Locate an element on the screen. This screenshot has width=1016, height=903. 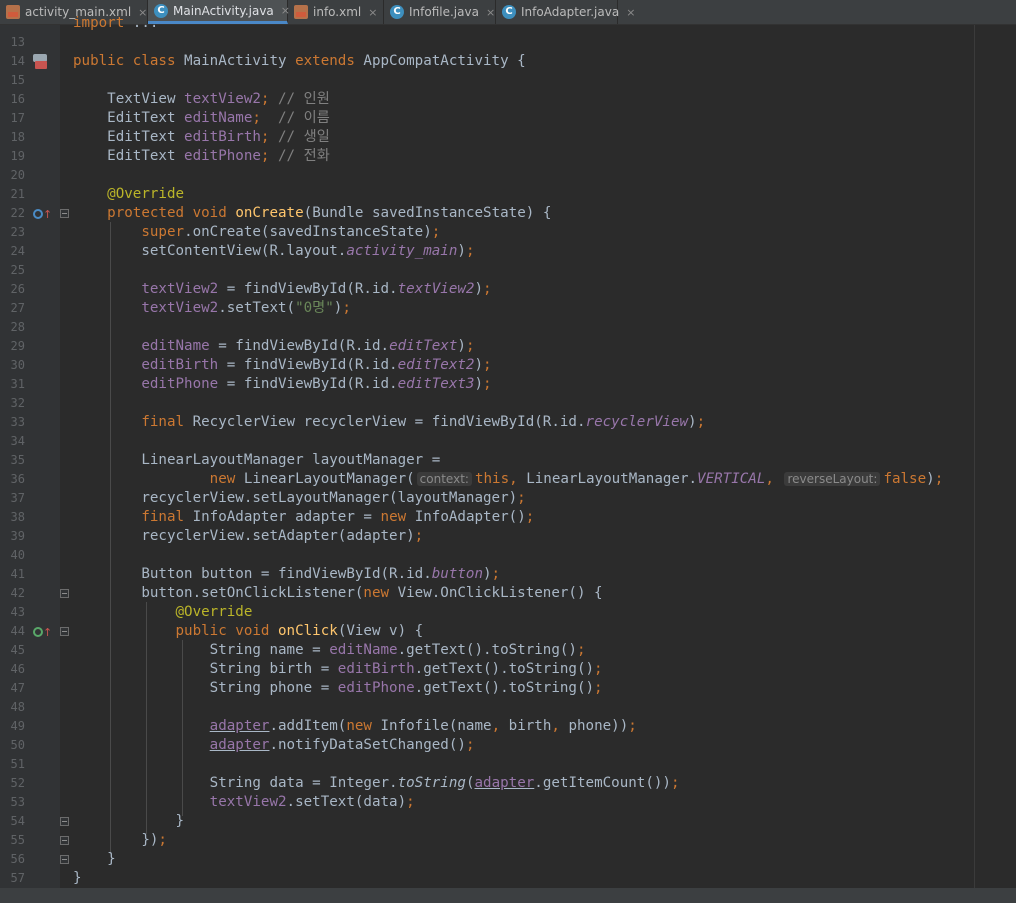
line-number: 45 is located at coordinates (17, 650).